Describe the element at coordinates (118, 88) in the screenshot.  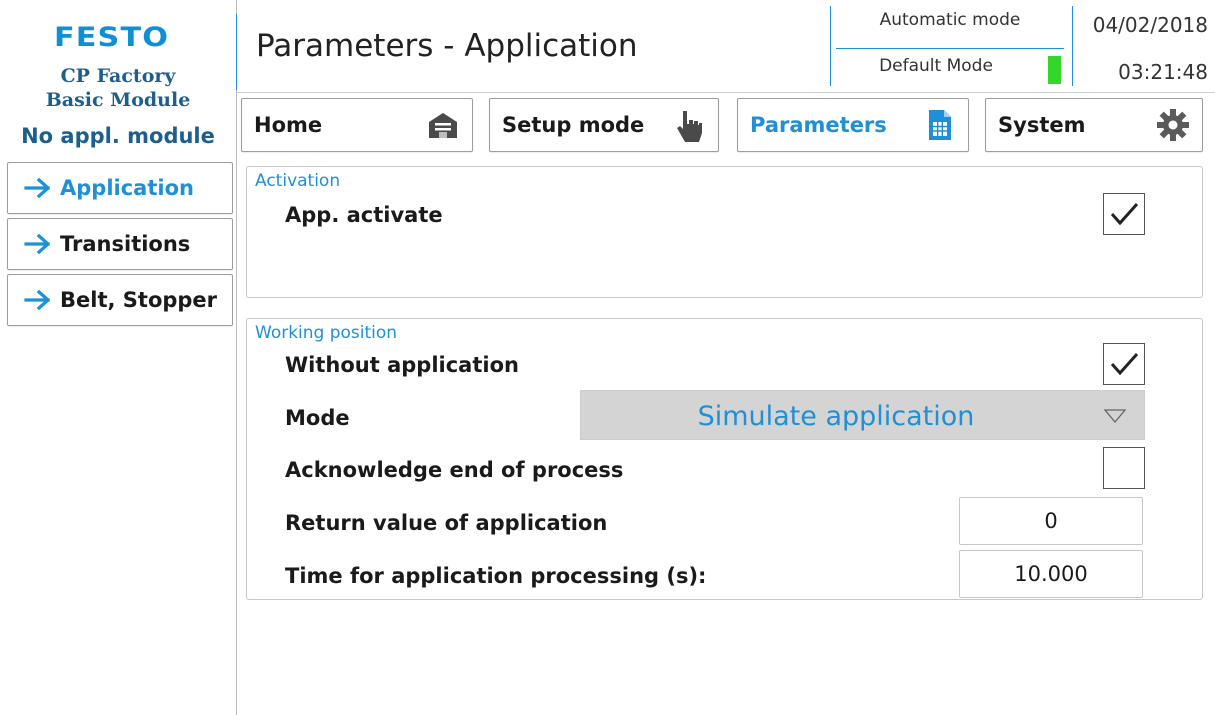
I see `station-name: CP Factory Basic Module` at that location.